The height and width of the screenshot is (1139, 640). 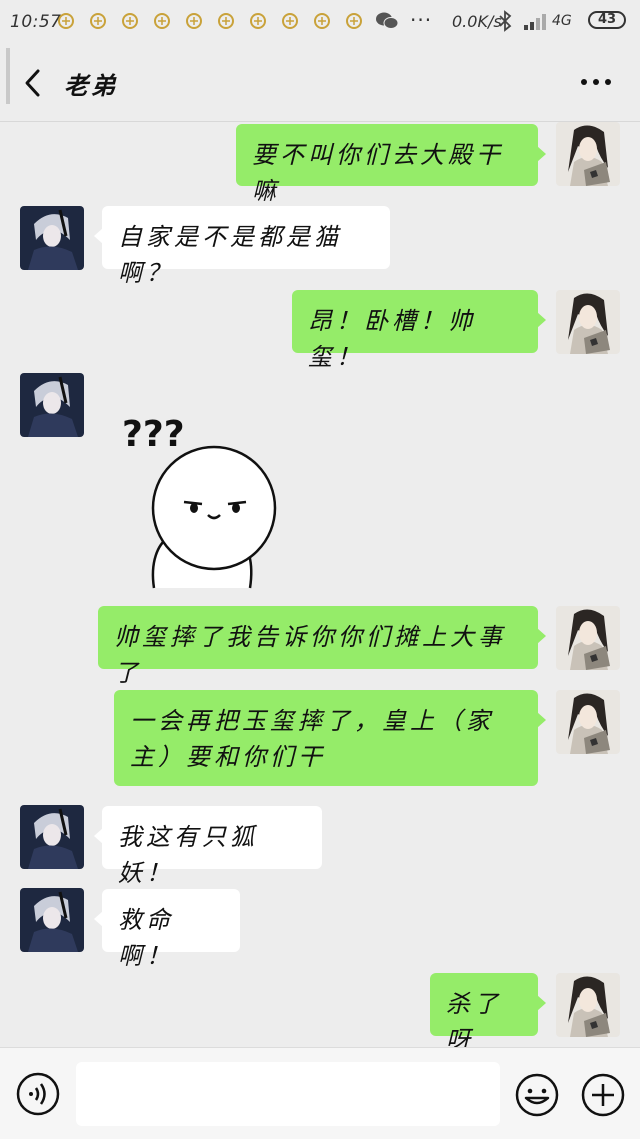 What do you see at coordinates (330, 738) in the screenshot?
I see `message-bubble-self: 一会再把玉玺摔了，皇上（家主）要和你们干` at bounding box center [330, 738].